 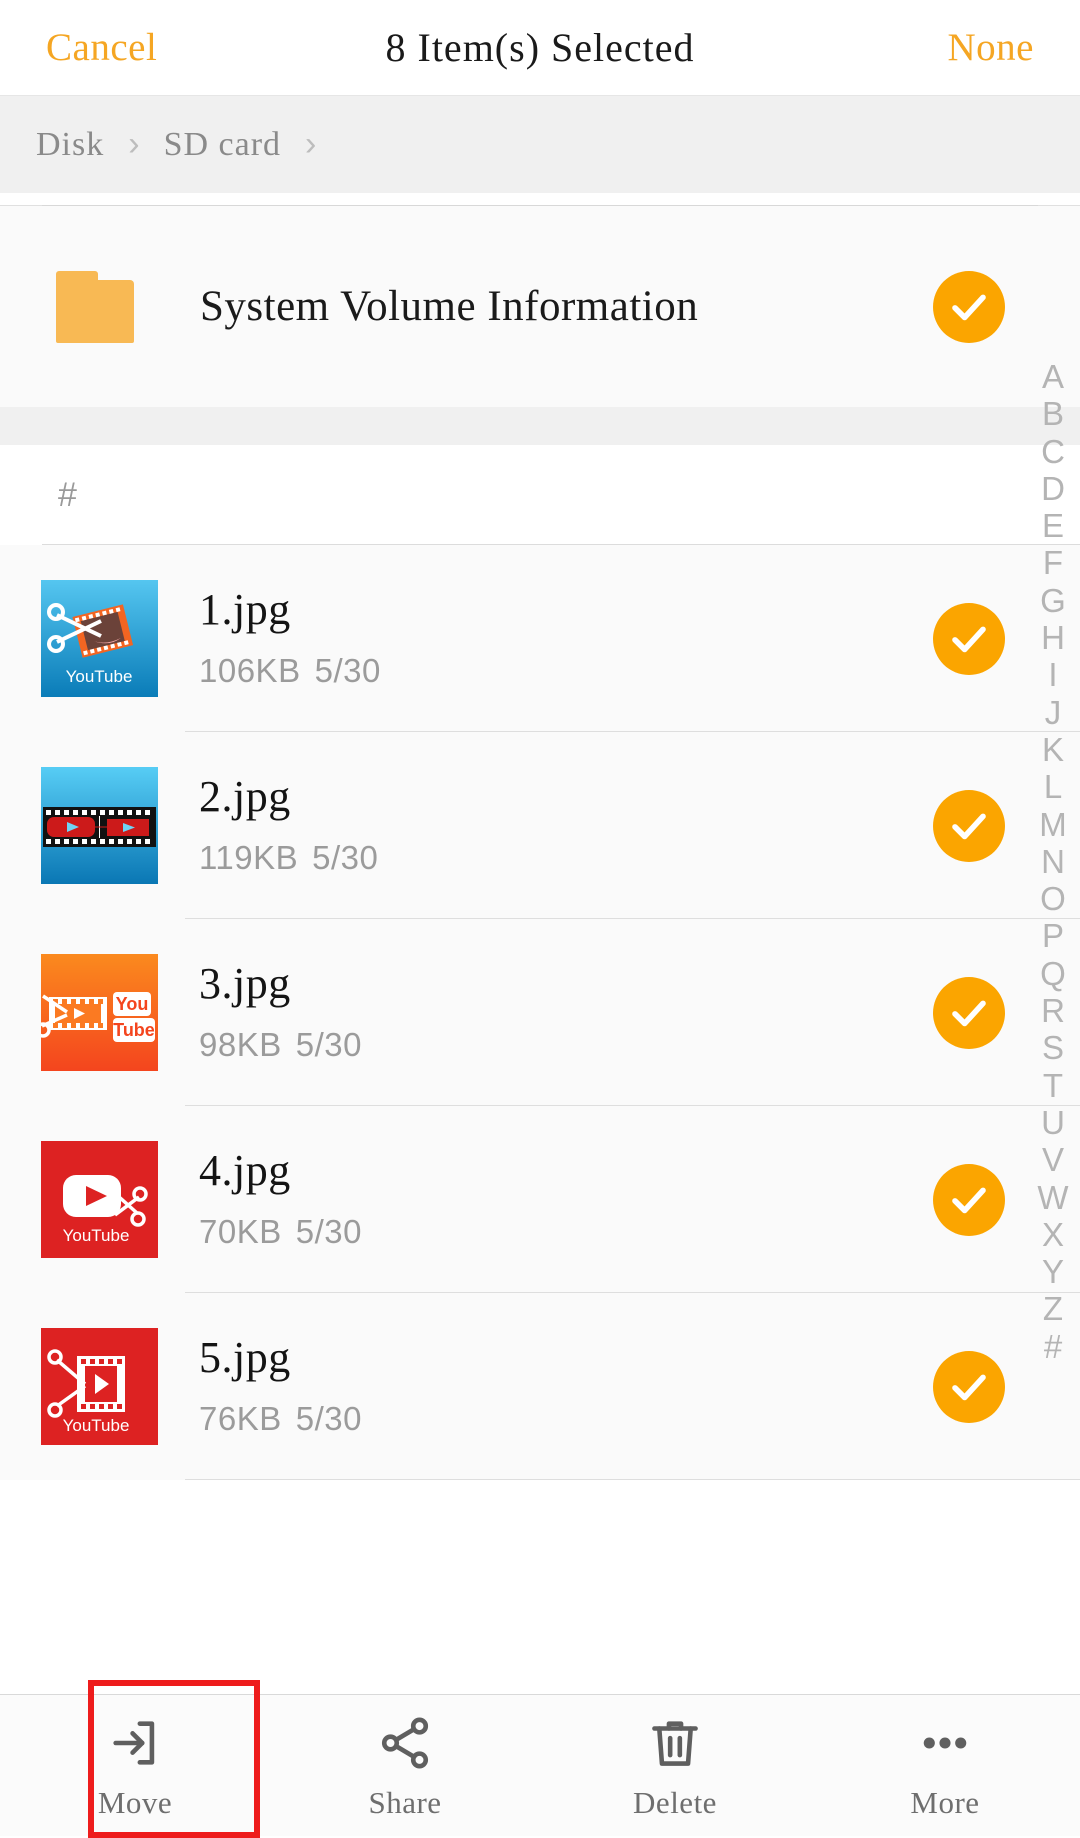 I want to click on breadcrumb-item-disk: Disk, so click(x=70, y=145).